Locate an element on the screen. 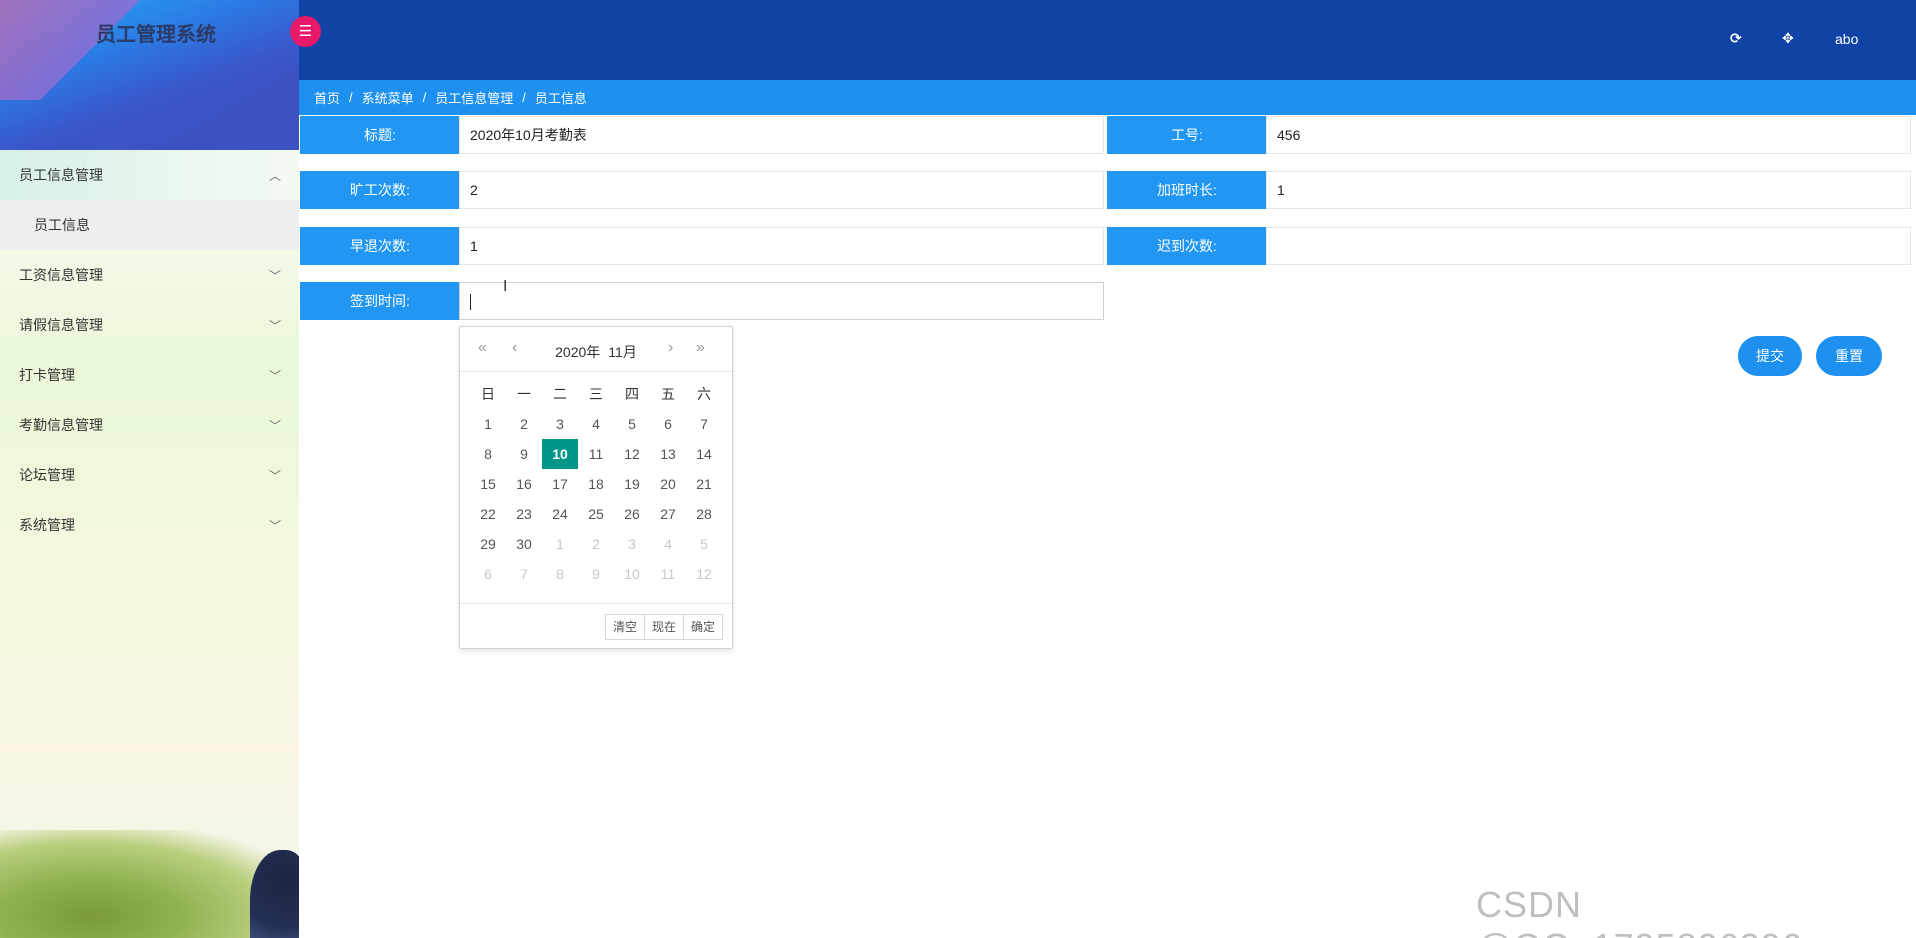  week-row: 22 23 24 25 26 27 28 is located at coordinates (596, 514).